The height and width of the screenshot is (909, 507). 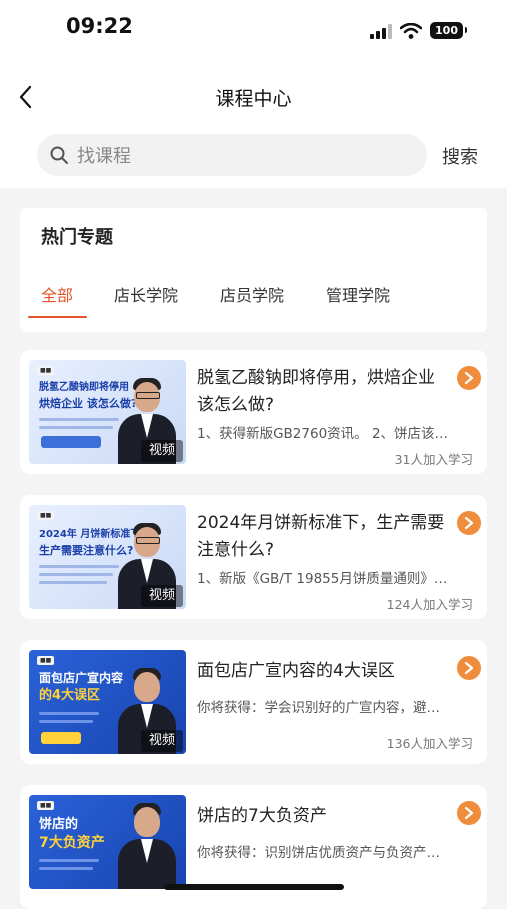 I want to click on battery-icon: 100, so click(x=448, y=30).